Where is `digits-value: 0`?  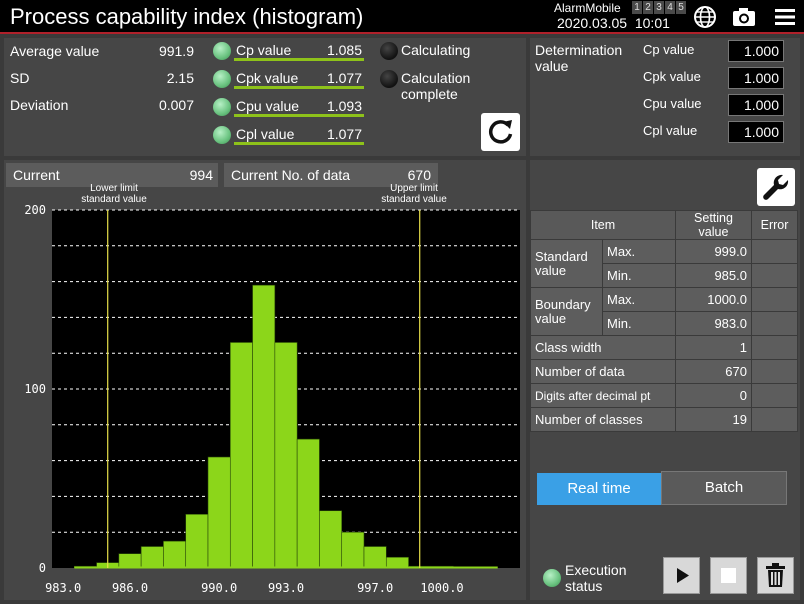 digits-value: 0 is located at coordinates (713, 395).